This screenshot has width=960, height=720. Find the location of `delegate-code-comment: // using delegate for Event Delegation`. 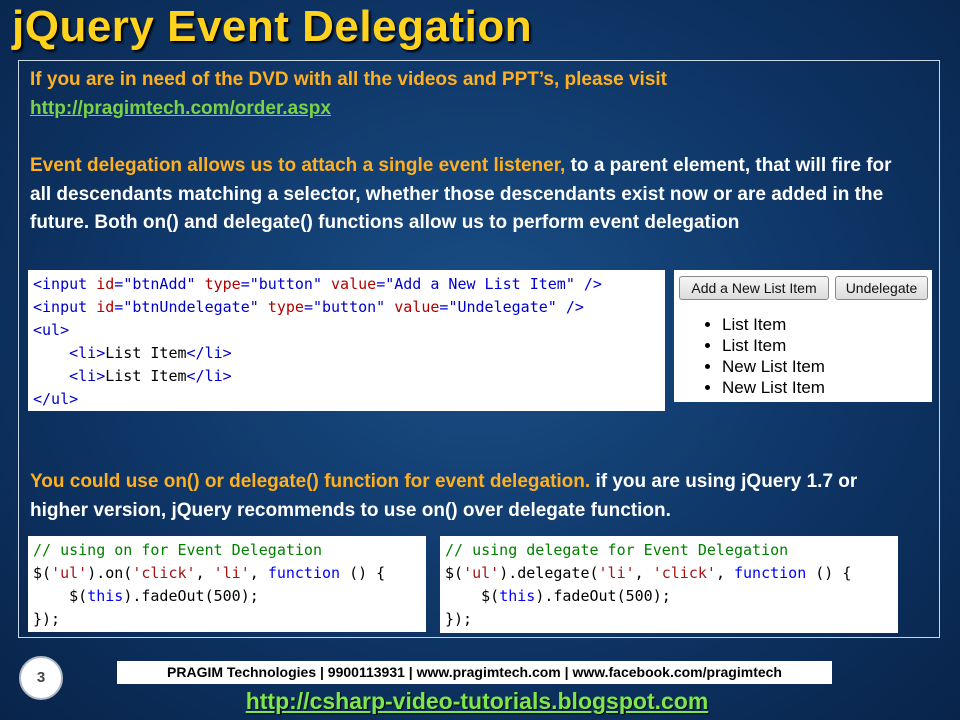

delegate-code-comment: // using delegate for Event Delegation is located at coordinates (617, 550).